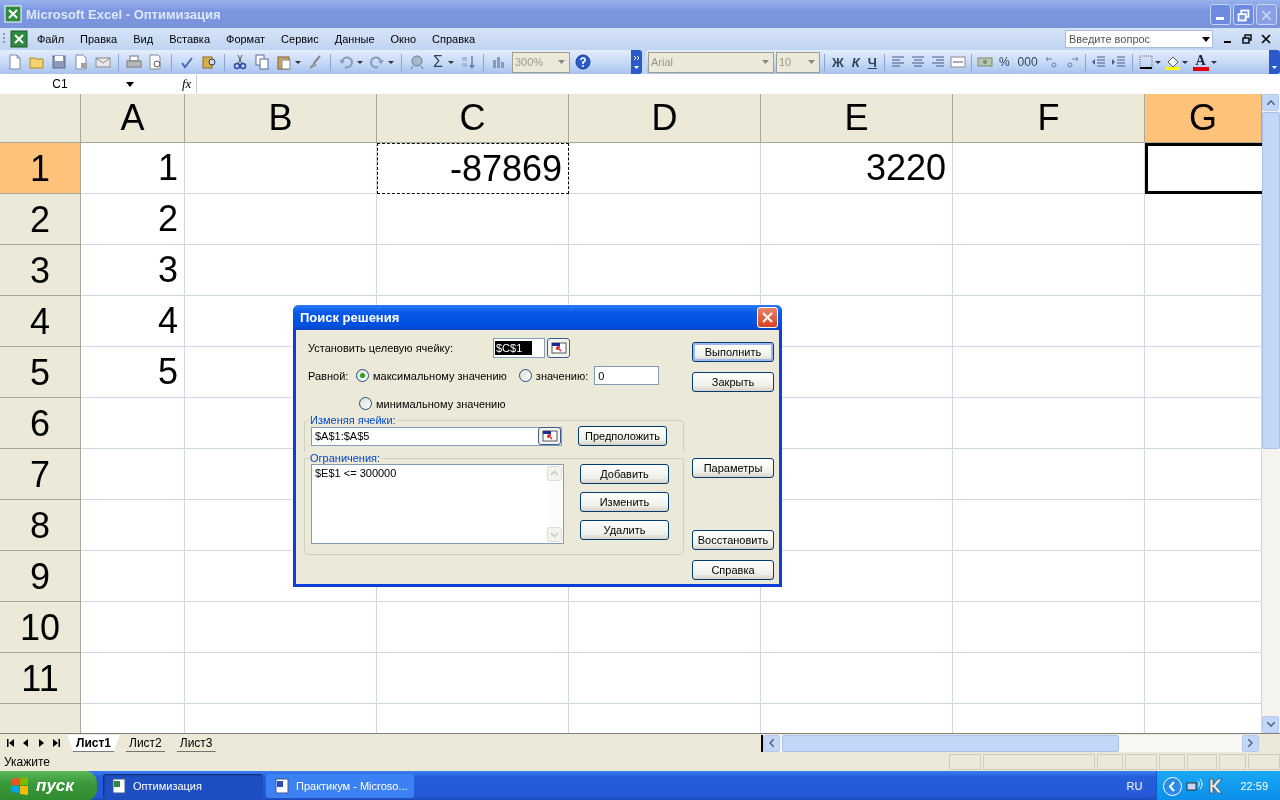 This screenshot has height=800, width=1280. Describe the element at coordinates (123, 14) in the screenshot. I see `window-title: Microsoft Excel - Оптимизация` at that location.